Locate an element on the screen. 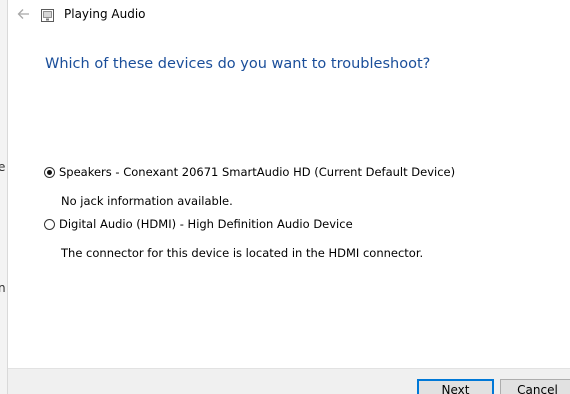  cancel-button: Cancel is located at coordinates (535, 386).